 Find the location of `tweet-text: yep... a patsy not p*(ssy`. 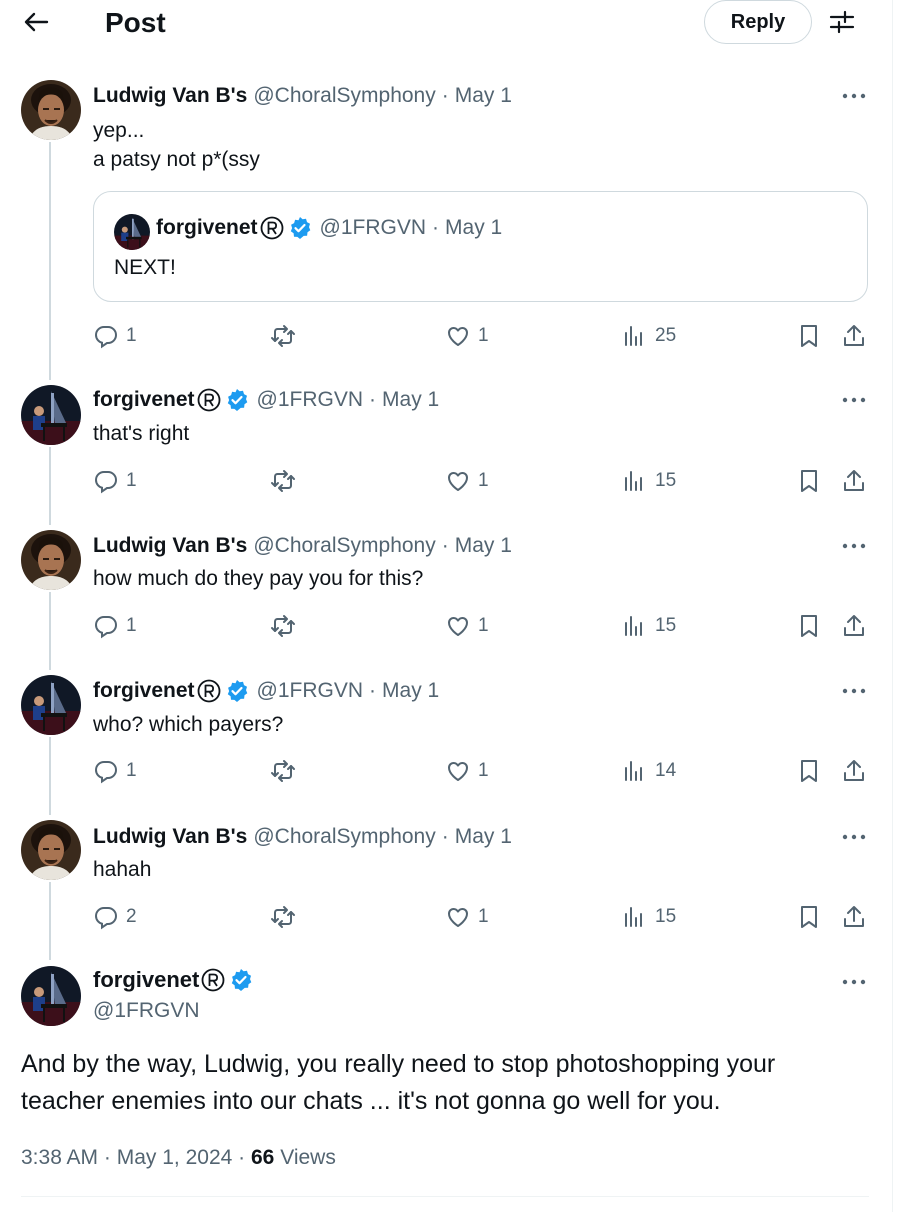

tweet-text: yep... a patsy not p*(ssy is located at coordinates (176, 145).